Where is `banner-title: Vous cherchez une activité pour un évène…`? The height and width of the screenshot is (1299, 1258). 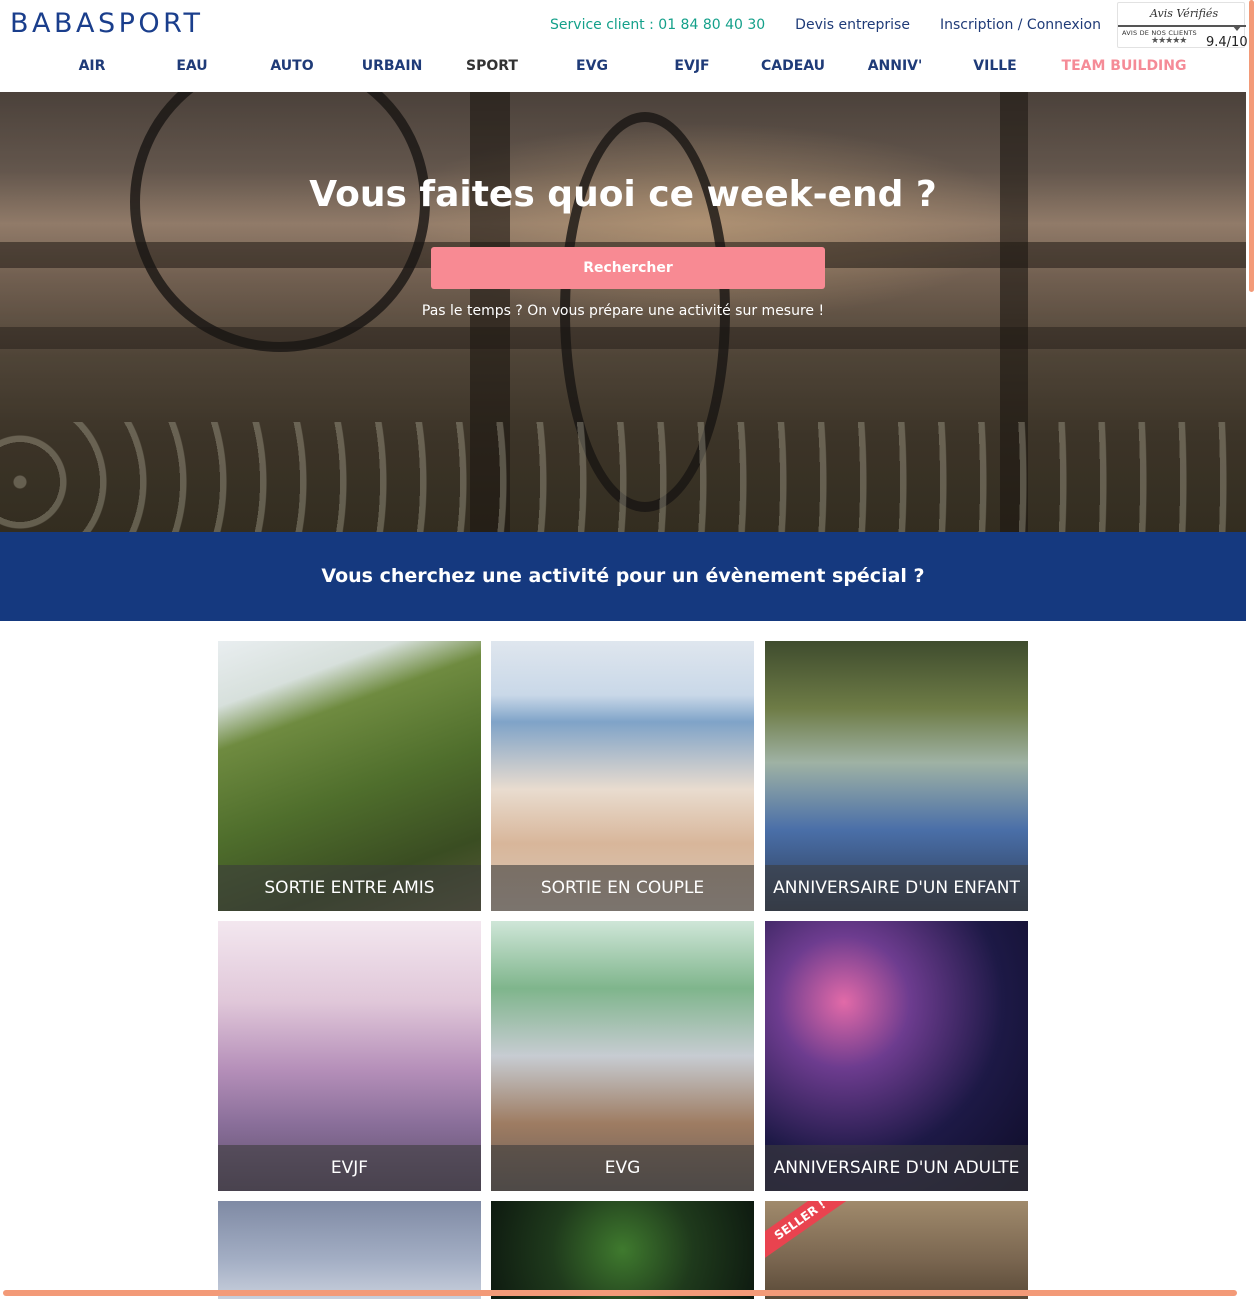 banner-title: Vous cherchez une activité pour un évène… is located at coordinates (623, 576).